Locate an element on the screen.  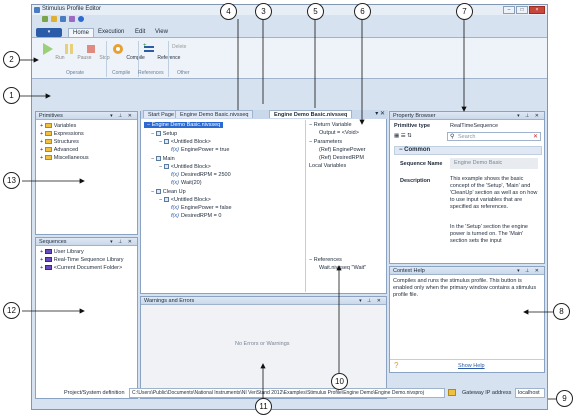
callout-4: 4 is located at coordinates (228, 11).